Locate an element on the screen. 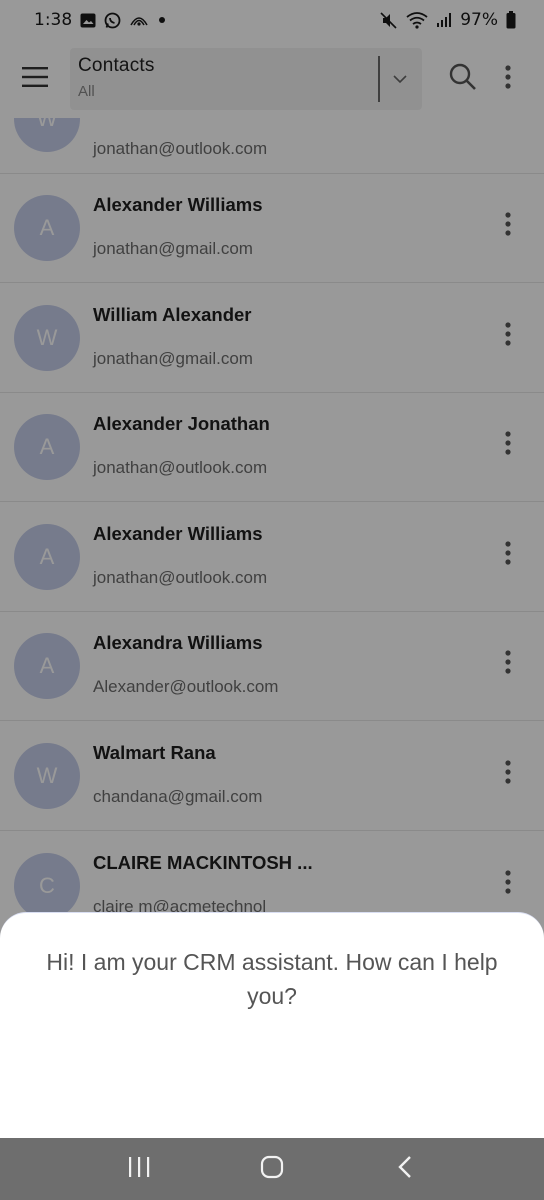  back-button is located at coordinates (405, 1169).